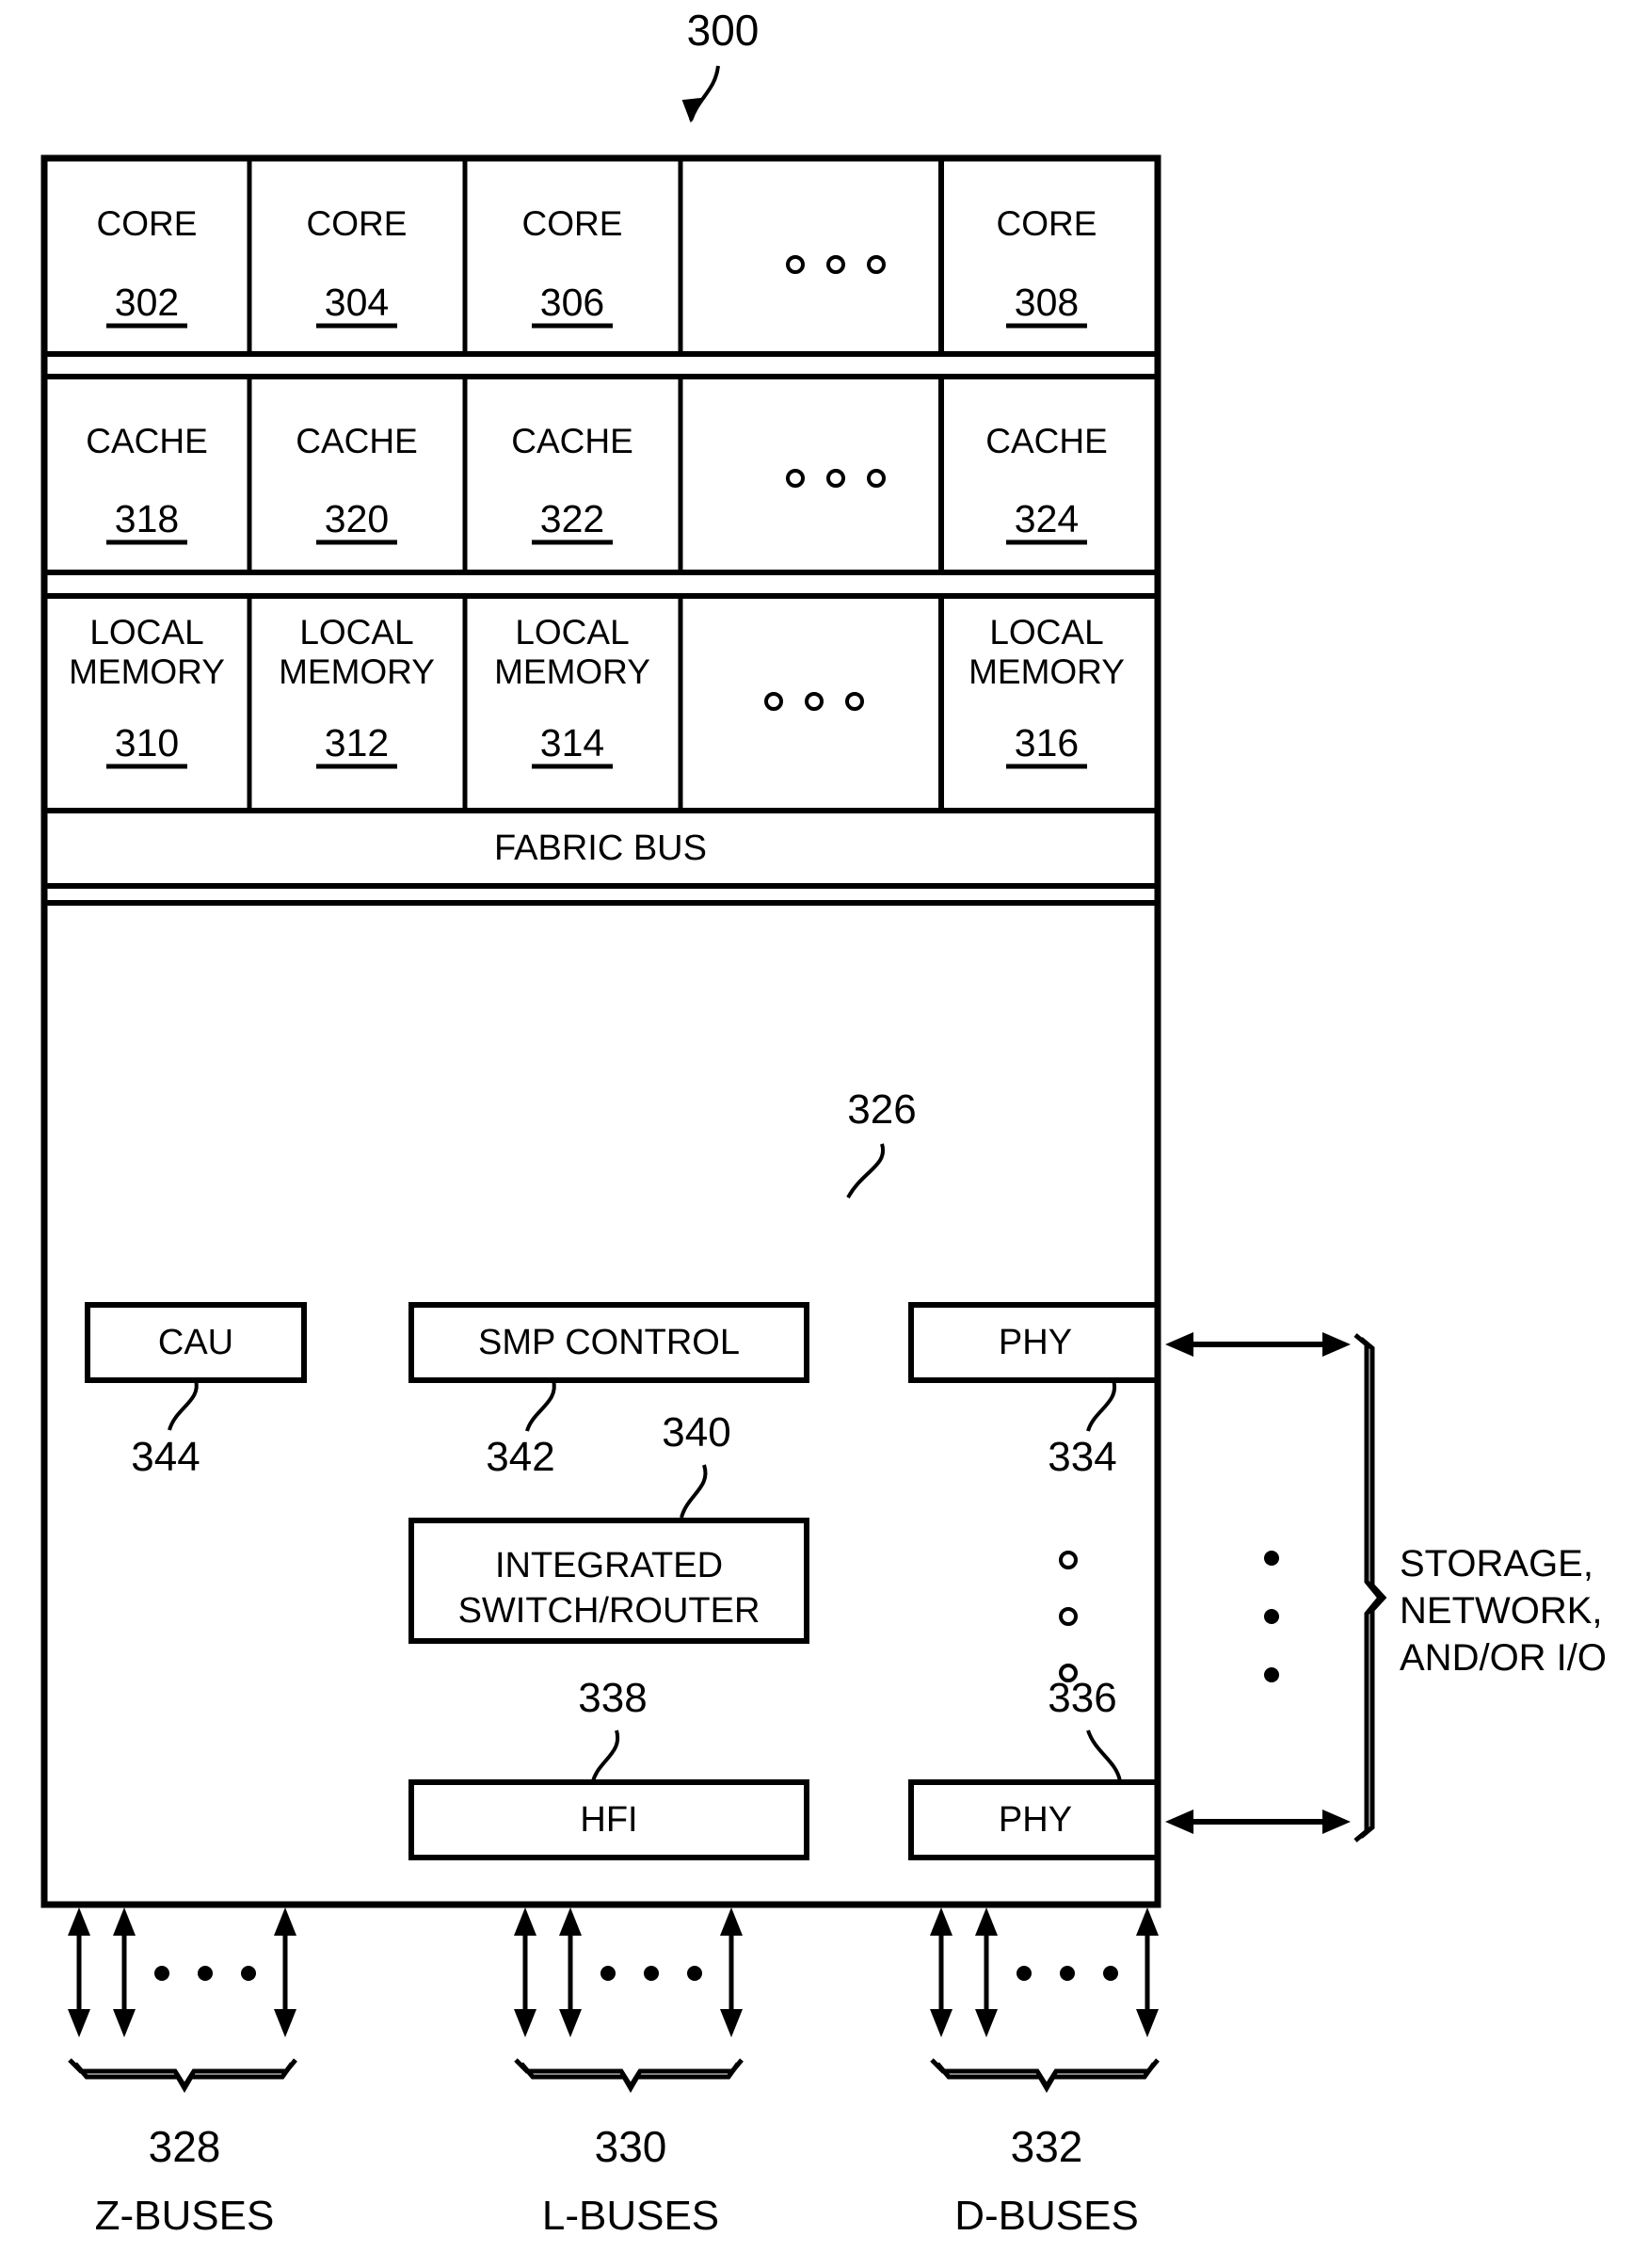  What do you see at coordinates (147, 671) in the screenshot?
I see `local-memory-cell-310-label-line2: MEMORY` at bounding box center [147, 671].